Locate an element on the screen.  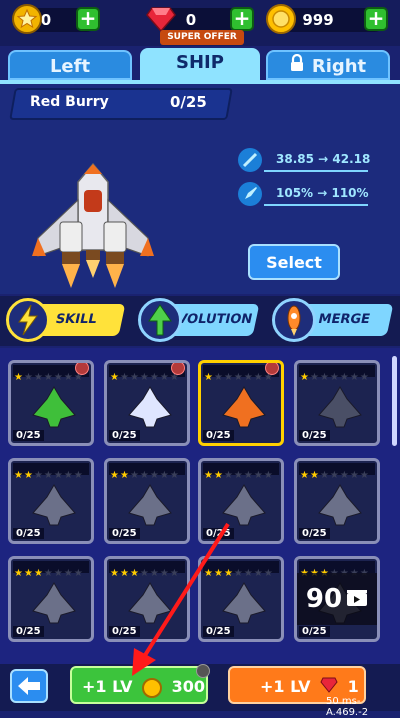
tab-right: Right is located at coordinates (328, 65).